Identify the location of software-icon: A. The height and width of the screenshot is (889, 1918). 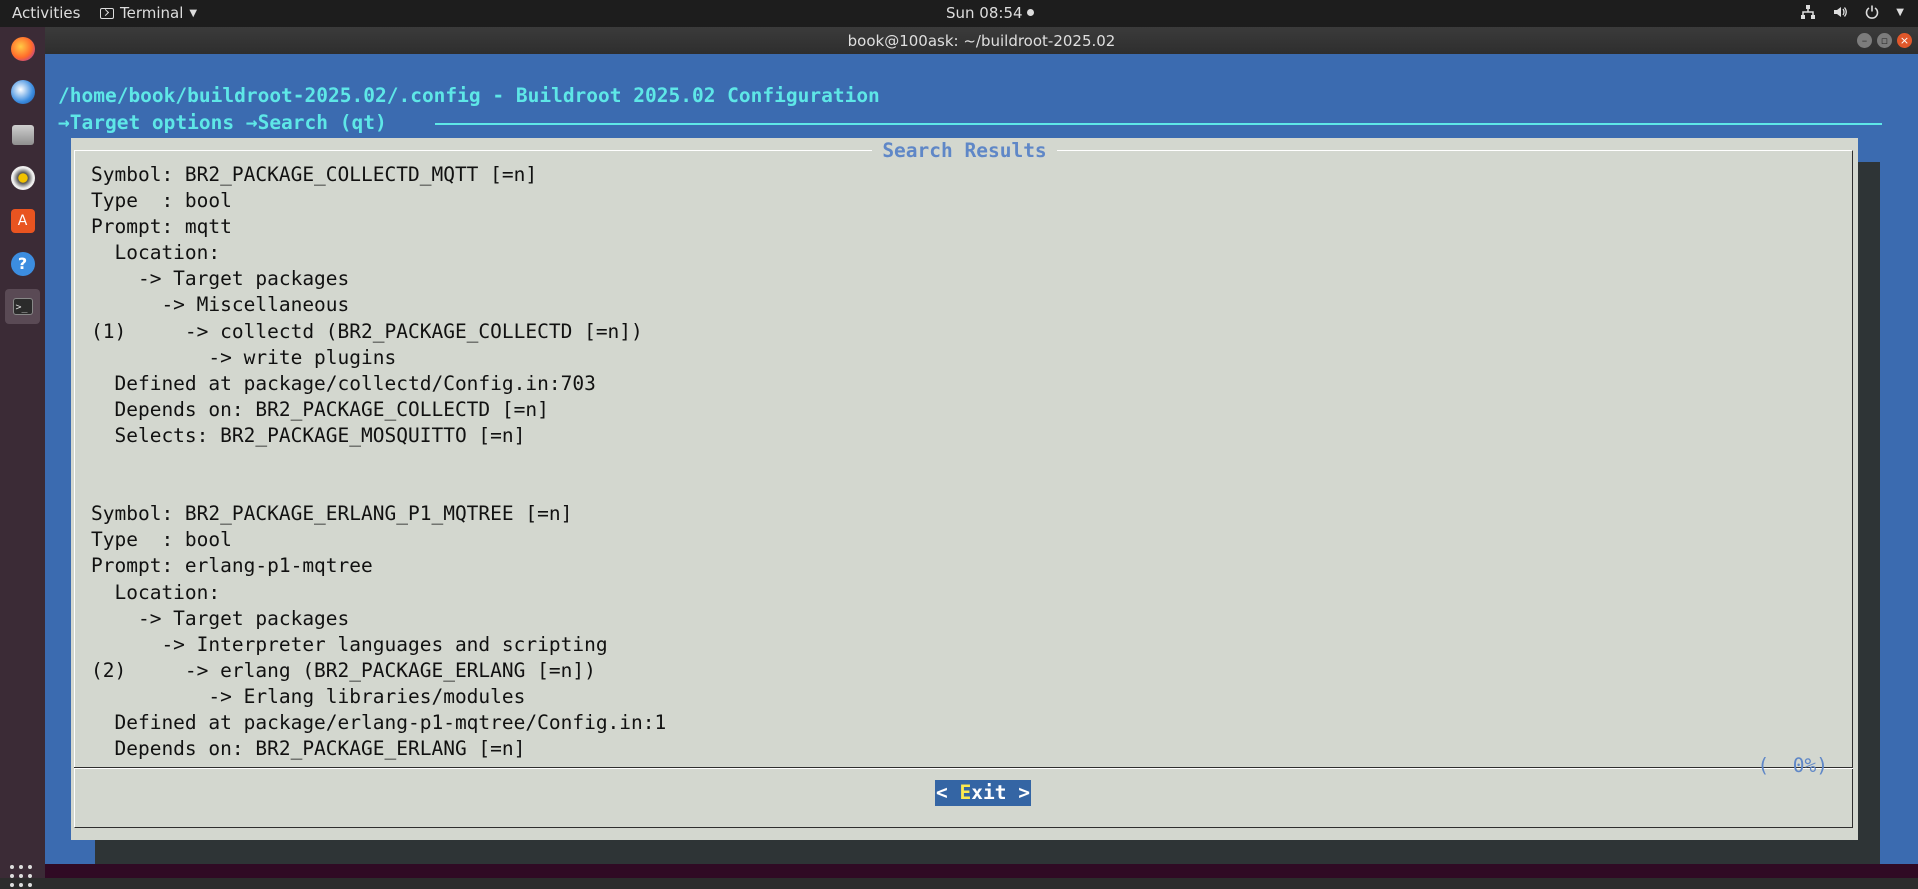
(22, 220).